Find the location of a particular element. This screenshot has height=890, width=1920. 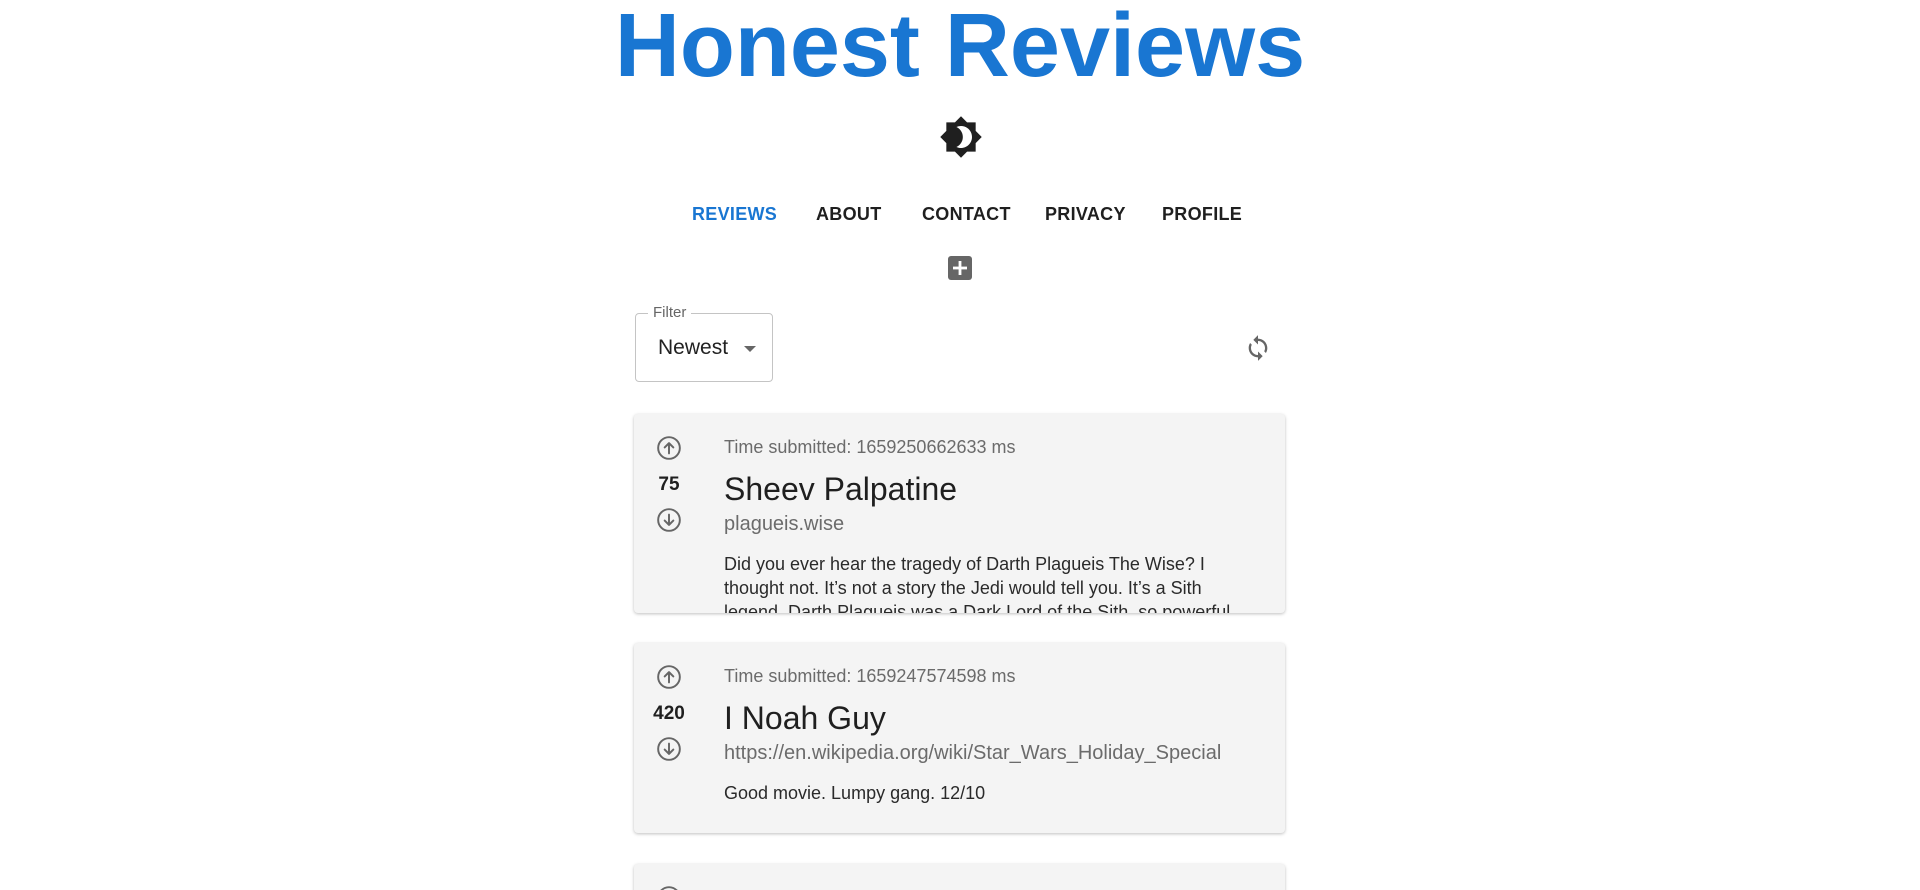

refresh-button is located at coordinates (1258, 348).